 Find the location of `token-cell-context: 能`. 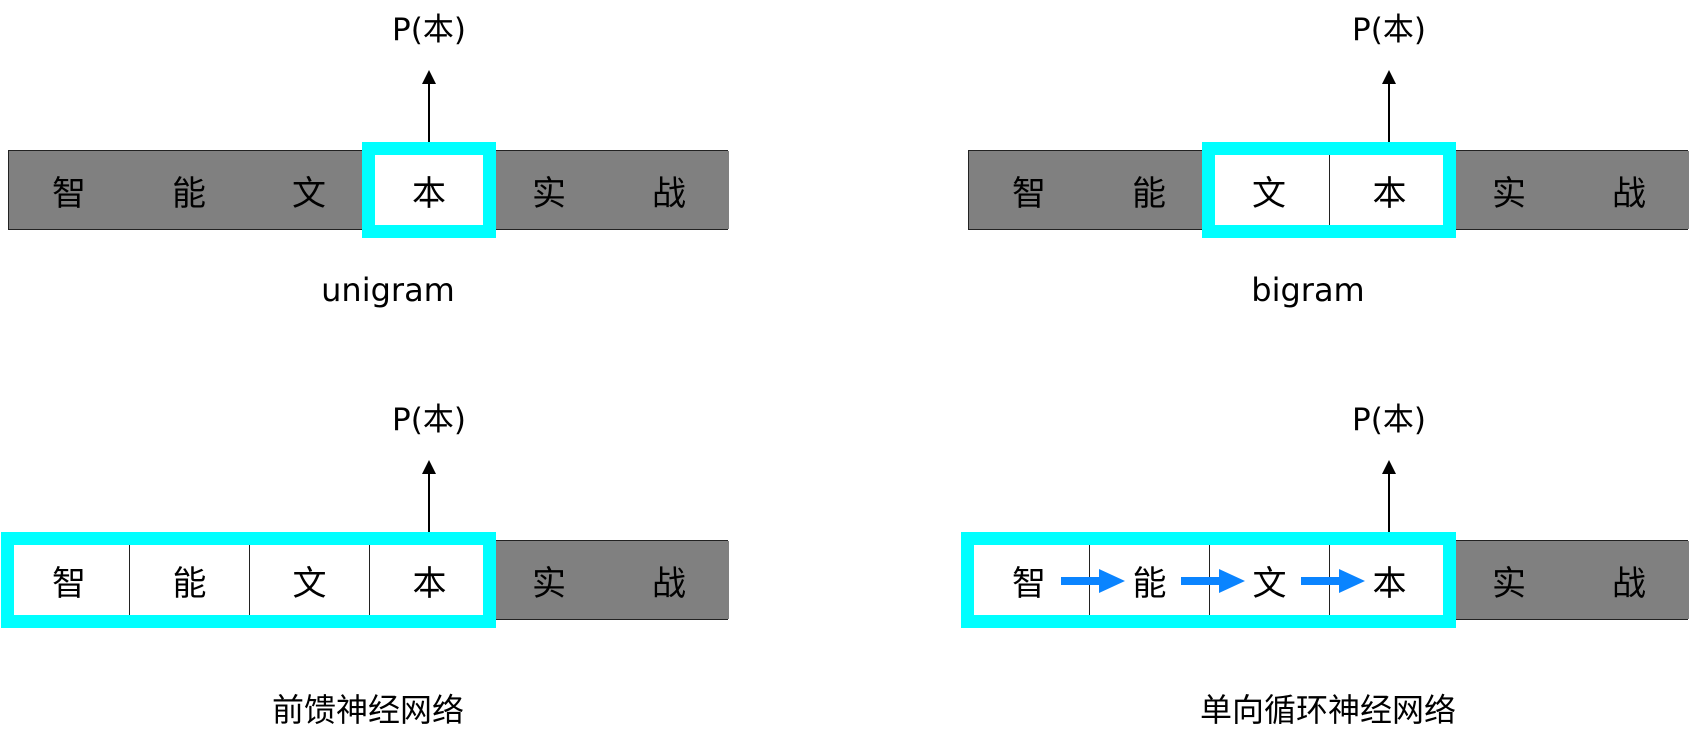

token-cell-context: 能 is located at coordinates (189, 580).